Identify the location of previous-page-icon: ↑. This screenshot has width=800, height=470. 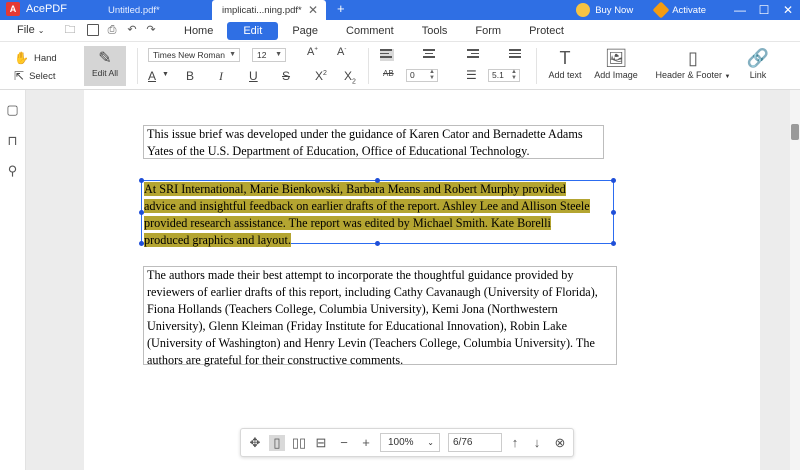
(515, 443).